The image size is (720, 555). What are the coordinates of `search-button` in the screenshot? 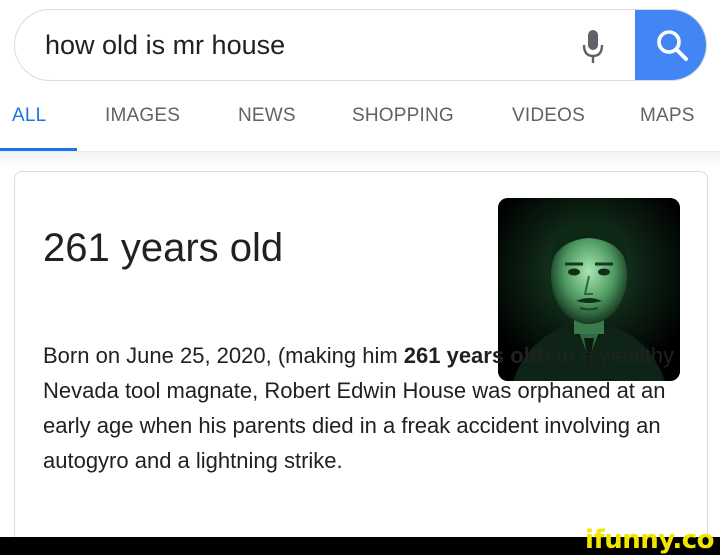 It's located at (670, 45).